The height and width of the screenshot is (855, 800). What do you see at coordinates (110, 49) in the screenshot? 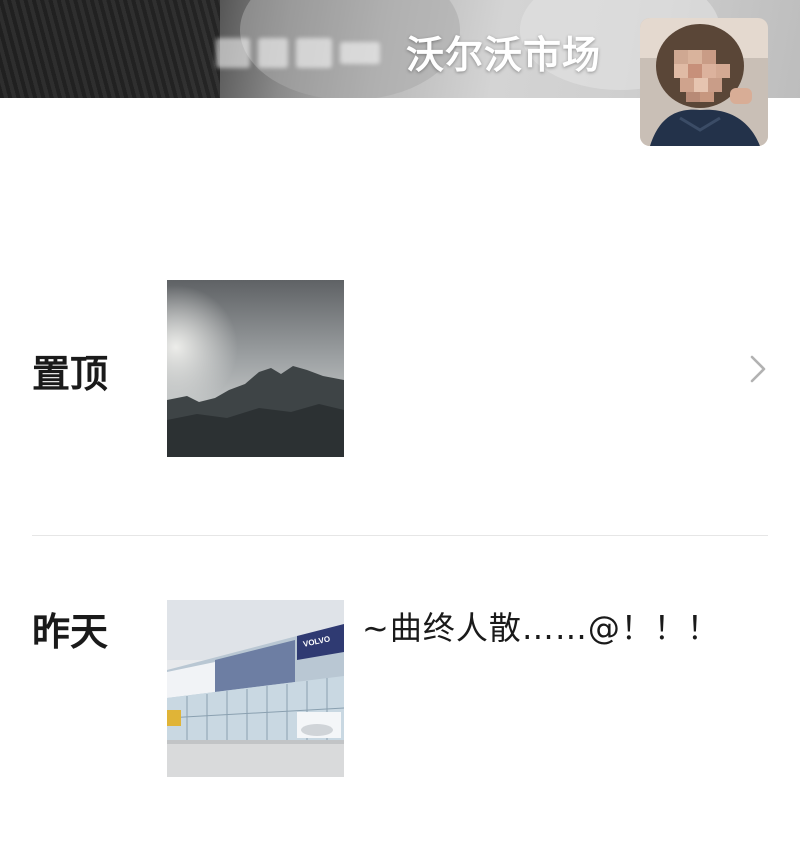
I see `cover-sweater-texture` at bounding box center [110, 49].